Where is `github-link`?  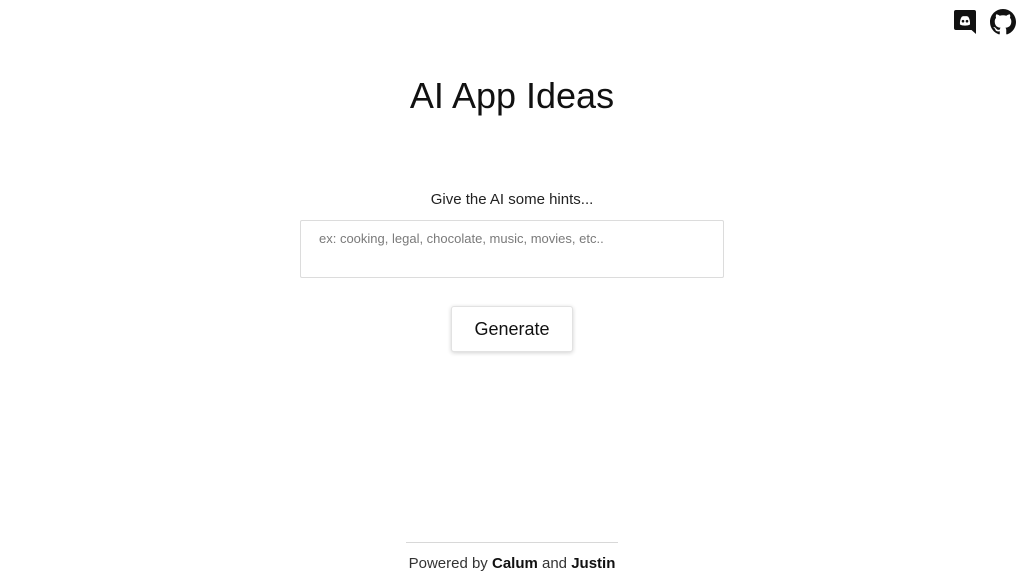 github-link is located at coordinates (1003, 22).